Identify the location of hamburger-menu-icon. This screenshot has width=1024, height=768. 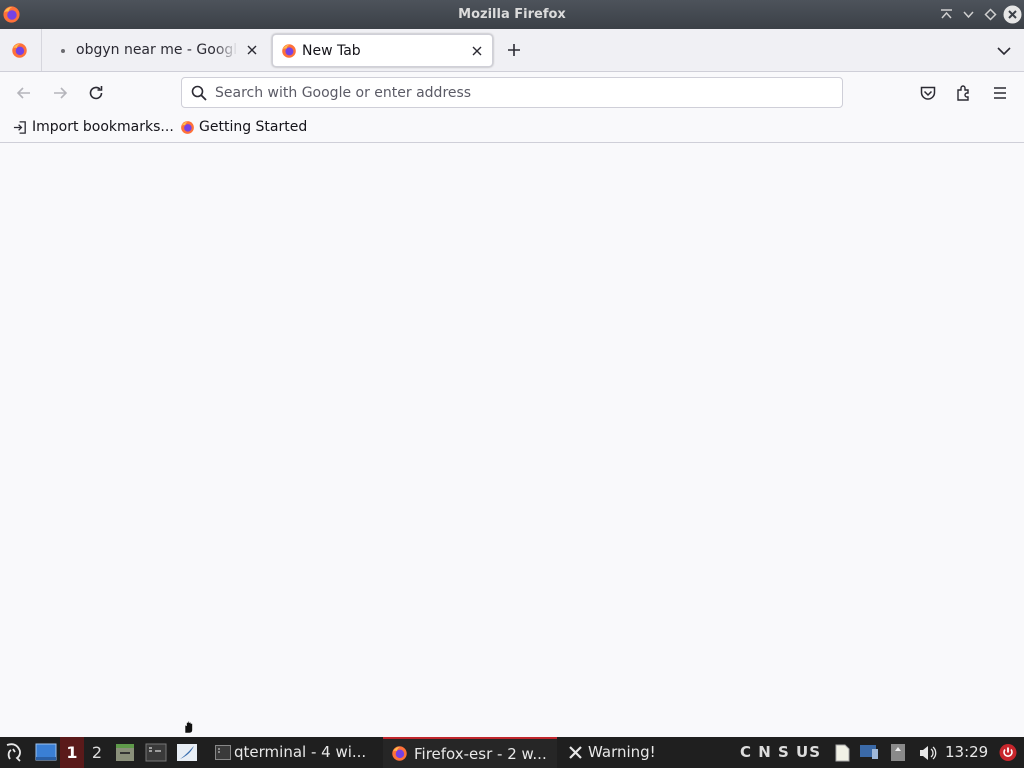
(1000, 93).